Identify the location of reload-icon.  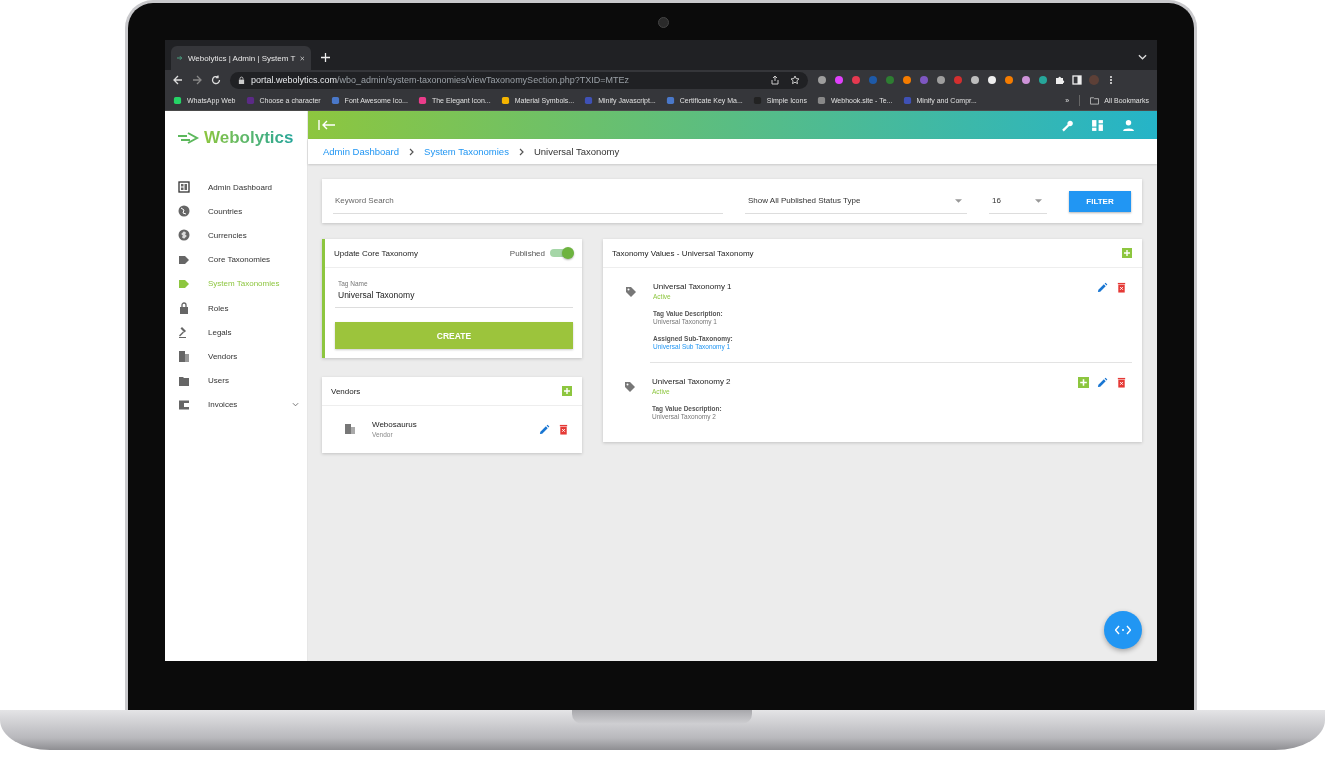
(216, 80).